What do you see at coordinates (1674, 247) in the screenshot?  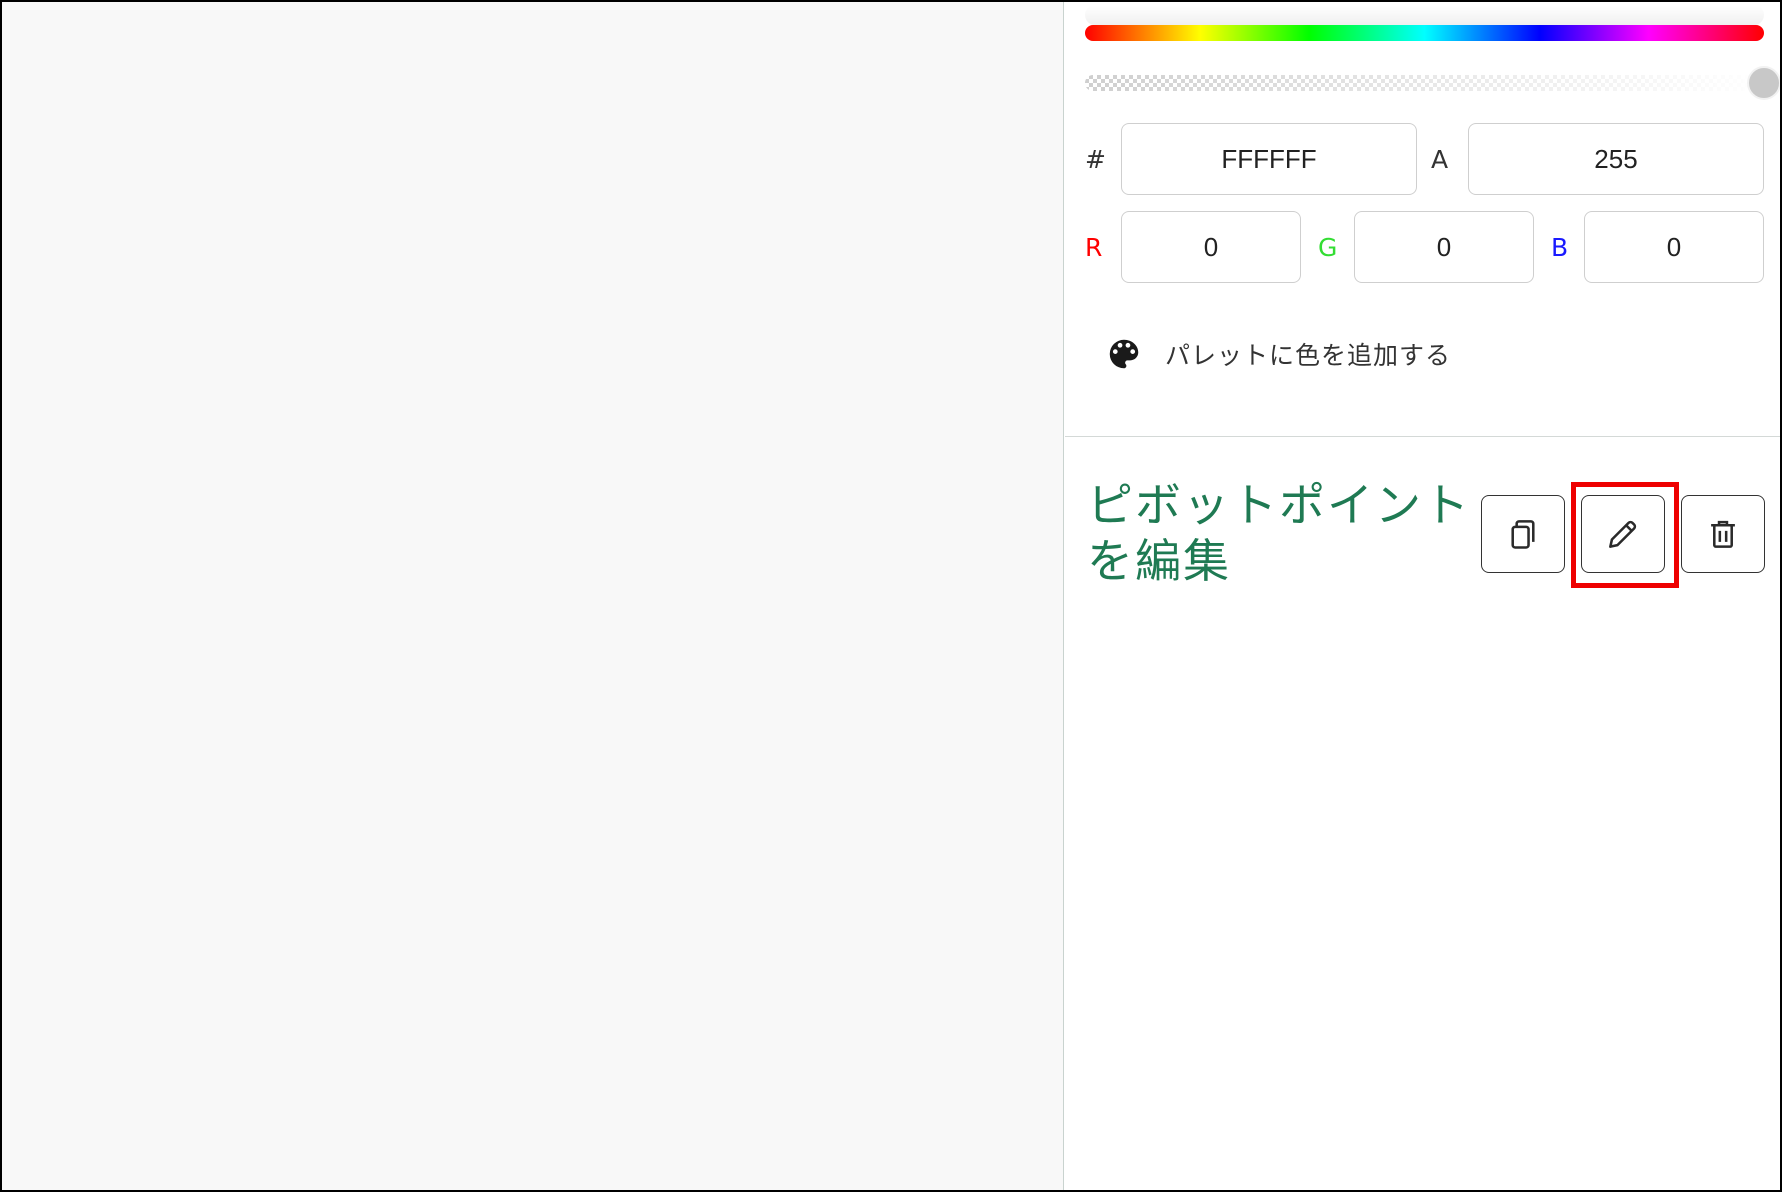 I see `blue-input` at bounding box center [1674, 247].